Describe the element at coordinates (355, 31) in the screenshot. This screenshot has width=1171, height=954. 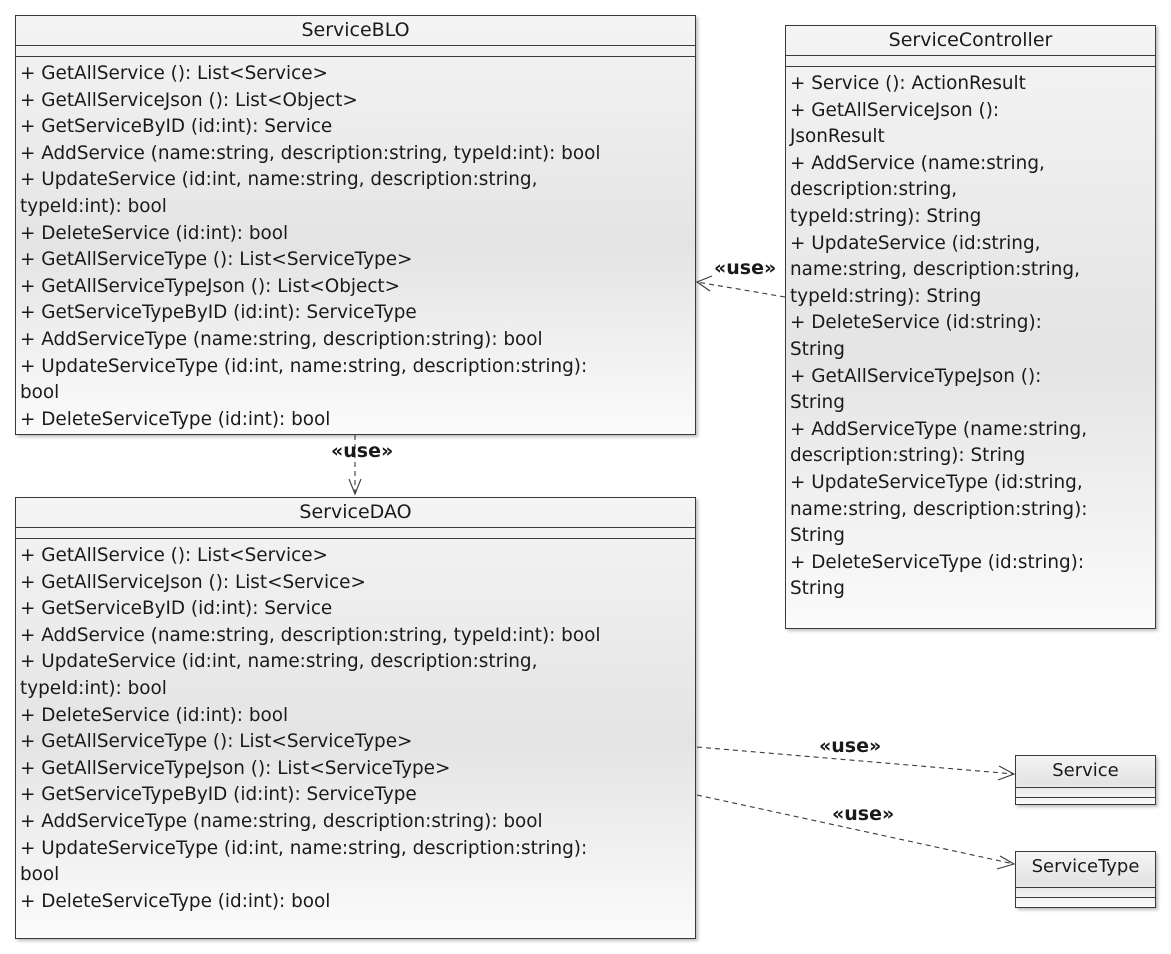
I see `class-name: ServiceBLO` at that location.